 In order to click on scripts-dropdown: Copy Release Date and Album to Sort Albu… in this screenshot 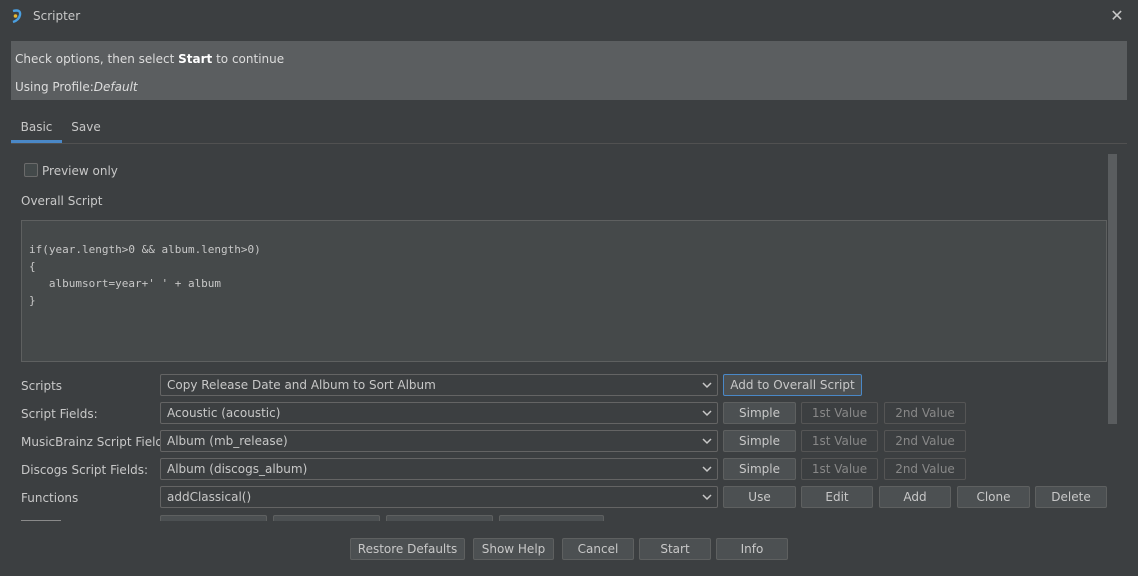, I will do `click(439, 385)`.